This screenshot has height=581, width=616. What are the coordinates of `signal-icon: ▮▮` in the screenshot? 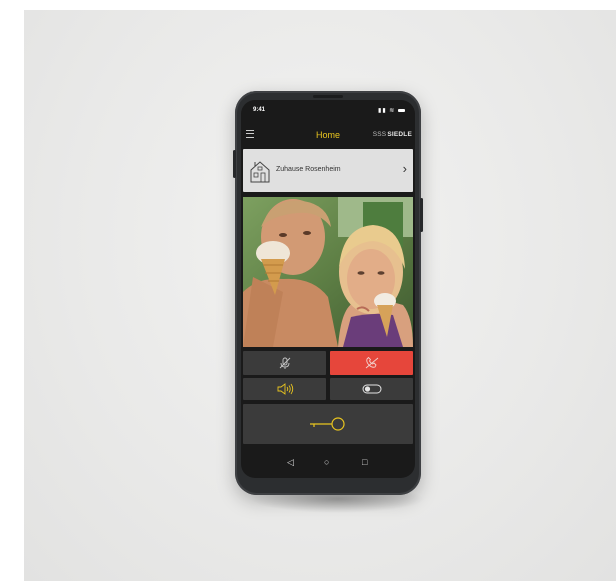 It's located at (382, 111).